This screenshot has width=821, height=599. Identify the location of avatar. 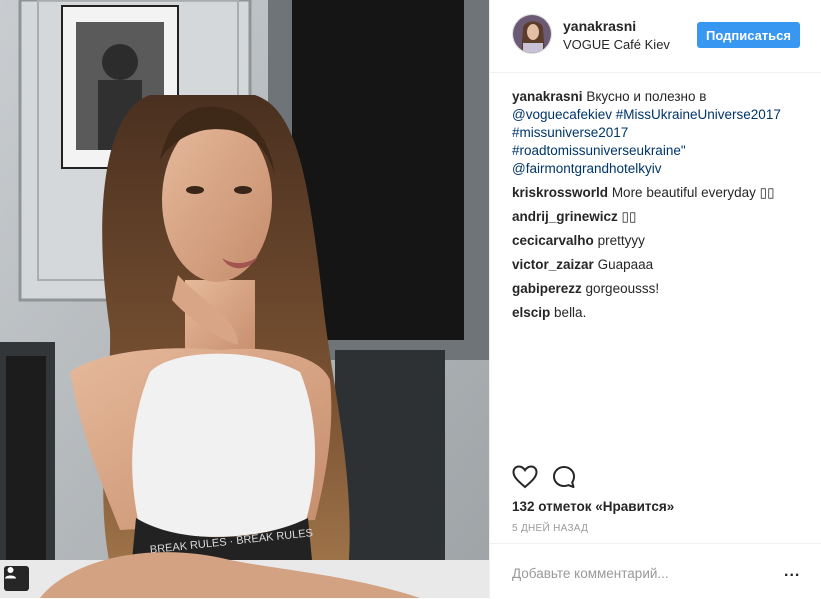
(532, 34).